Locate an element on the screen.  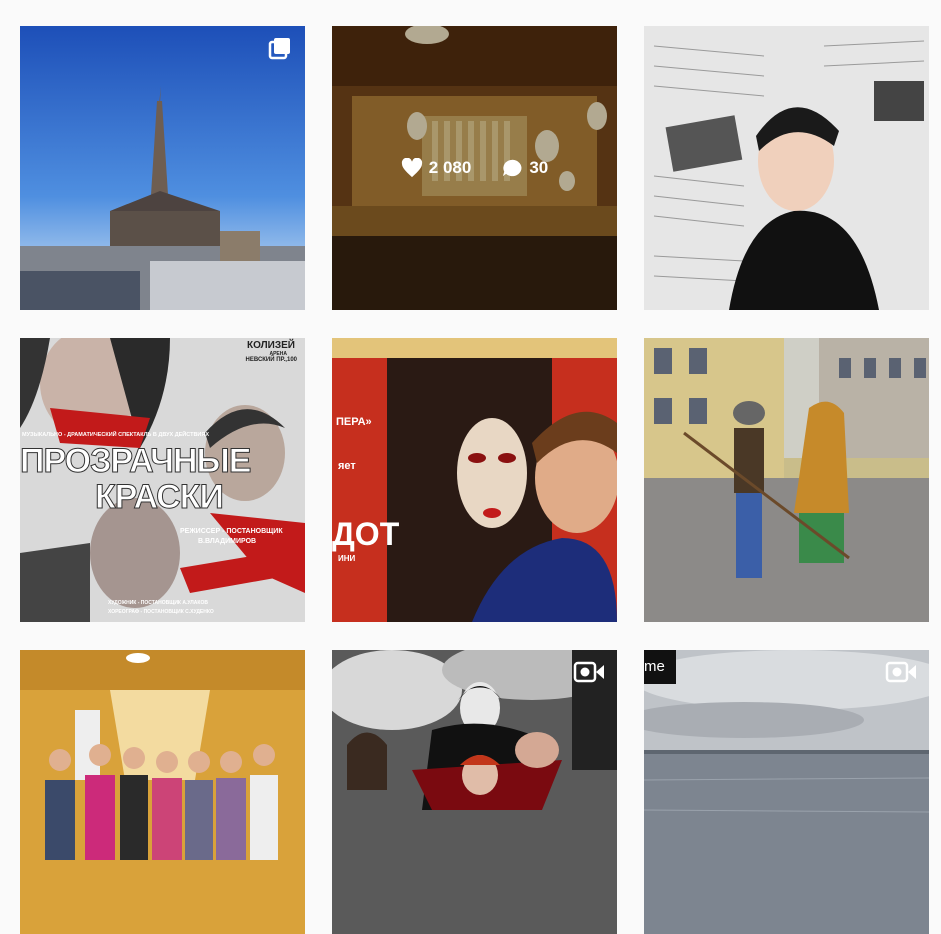
poster-sign-line1: ПЕРА» is located at coordinates (354, 422).